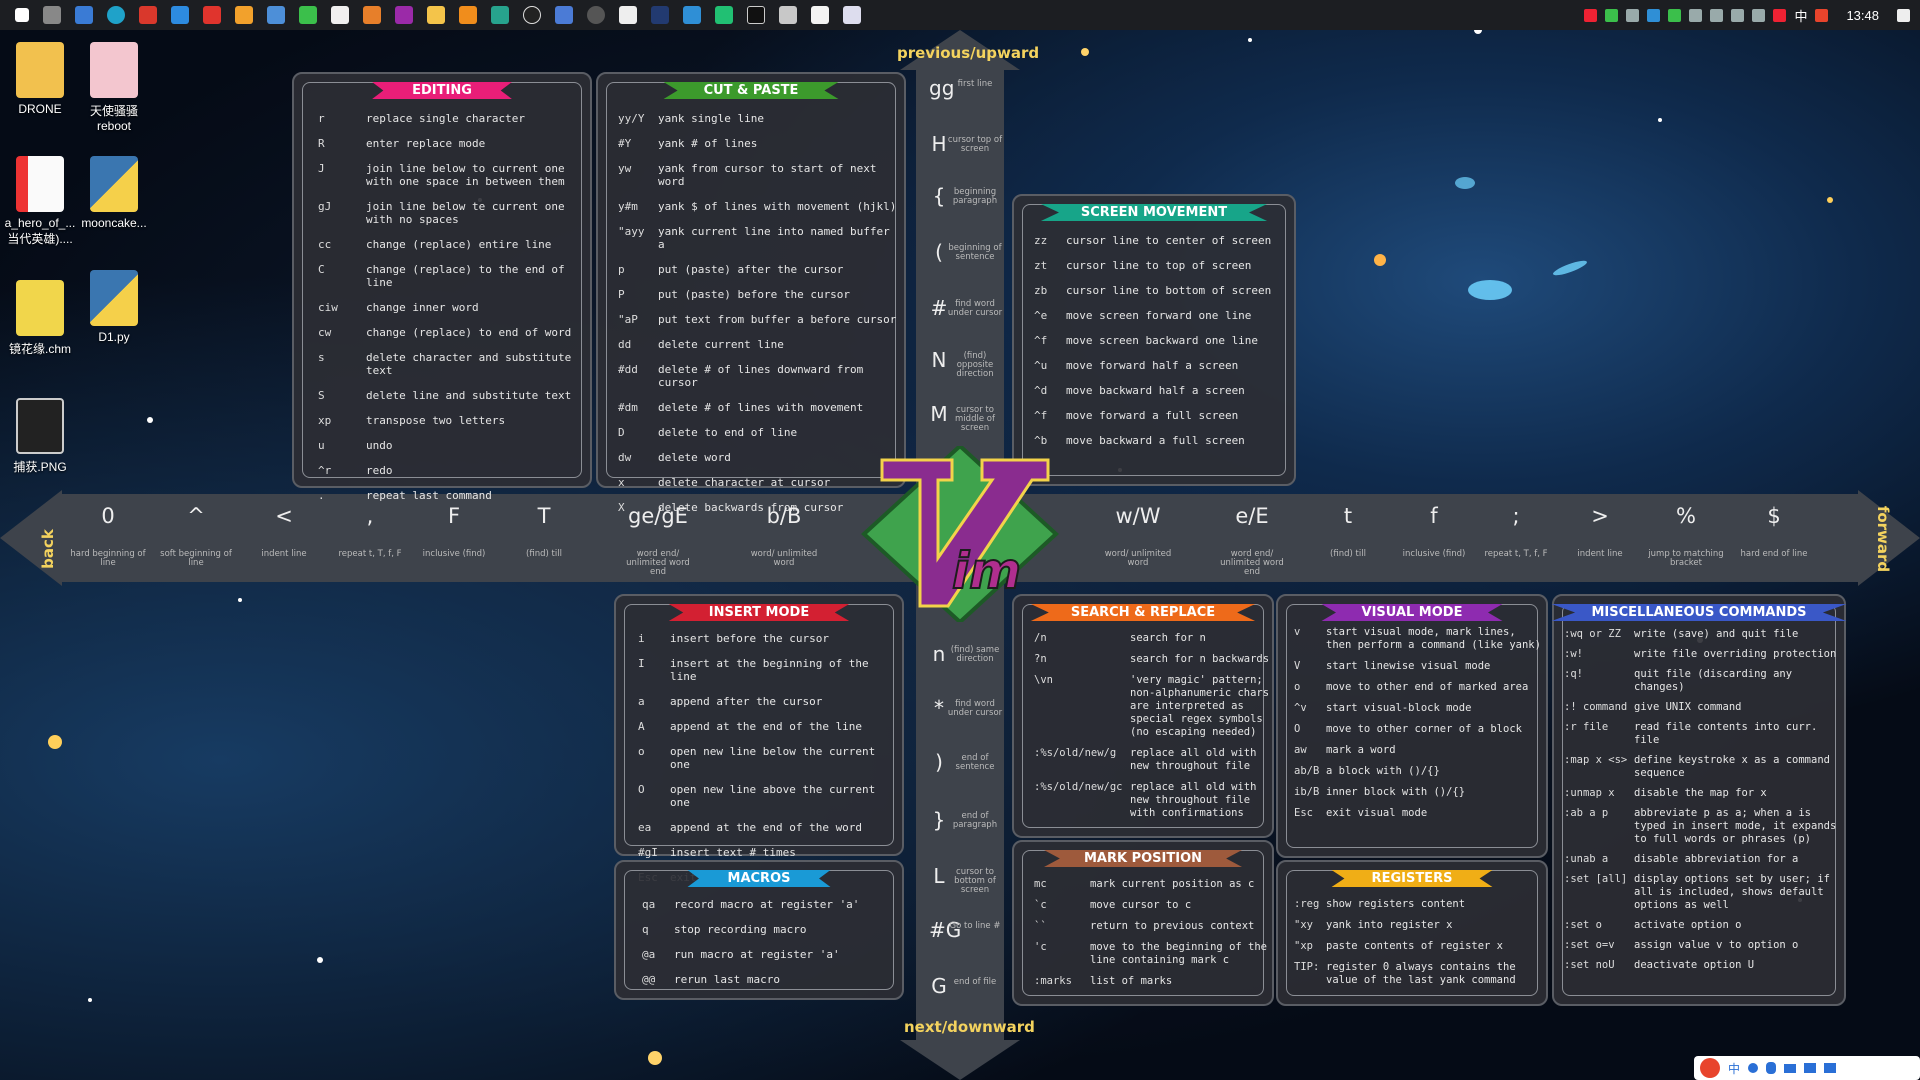  What do you see at coordinates (1862, 15) in the screenshot?
I see `clock: 13:48` at bounding box center [1862, 15].